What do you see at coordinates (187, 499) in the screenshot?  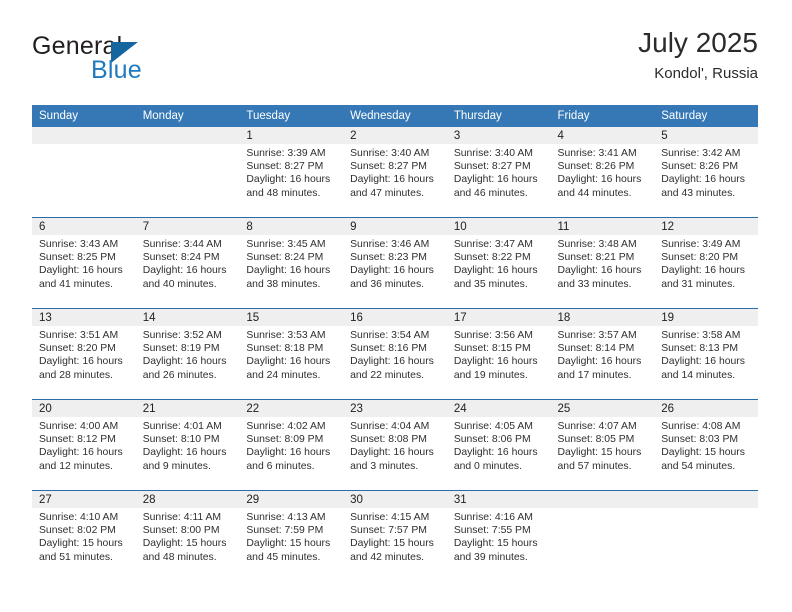 I see `day-number: 28` at bounding box center [187, 499].